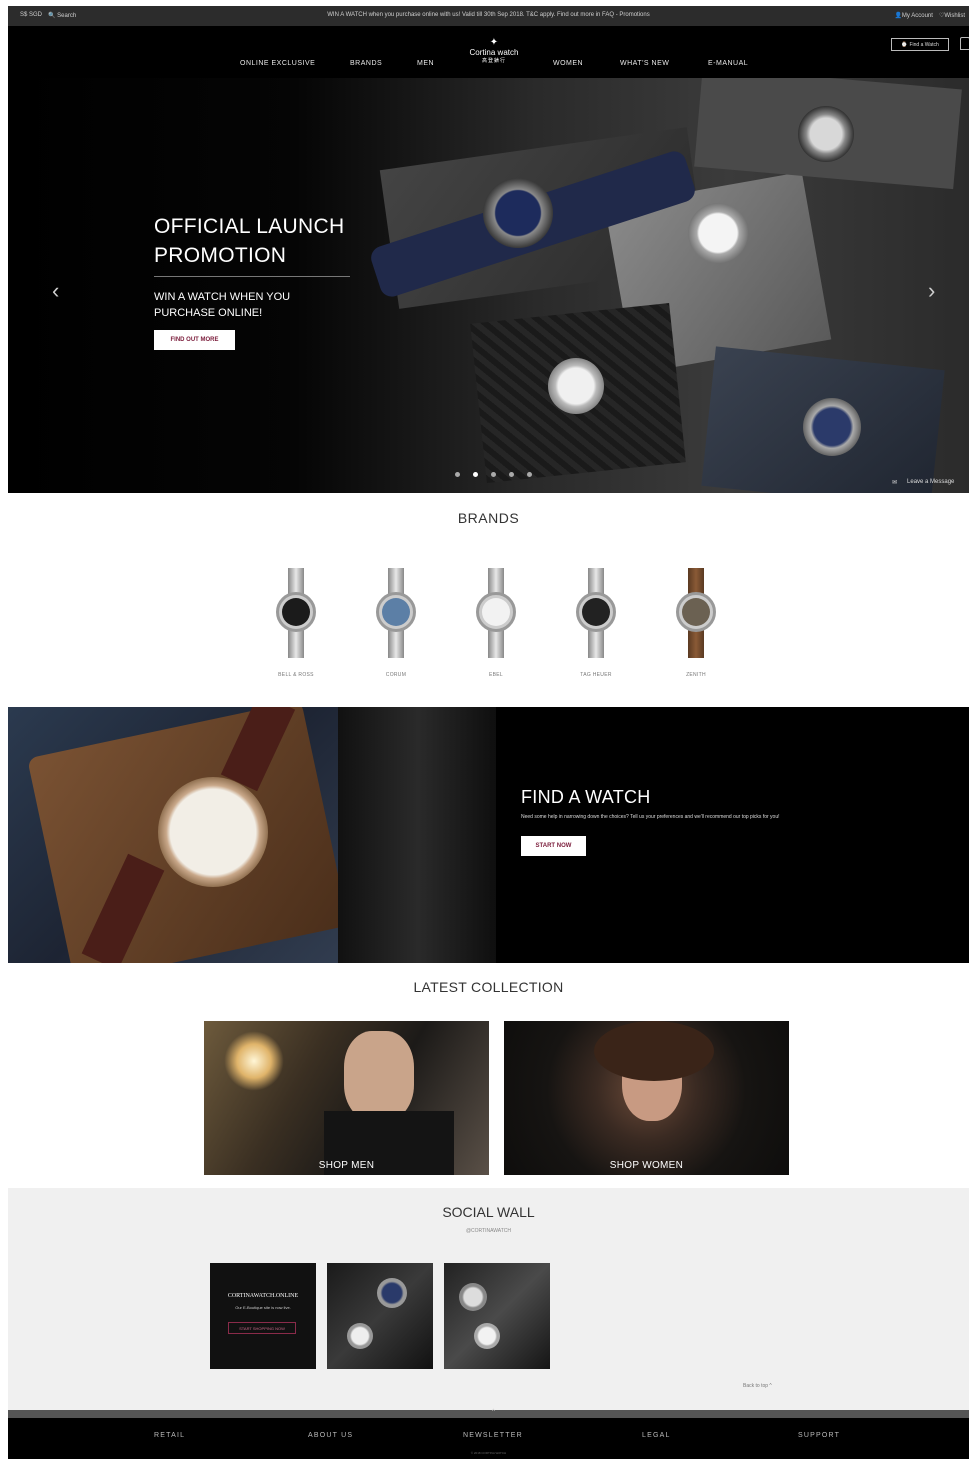 This screenshot has width=969, height=1459. I want to click on brand-tag-heuer: TAG HEUER, so click(596, 623).